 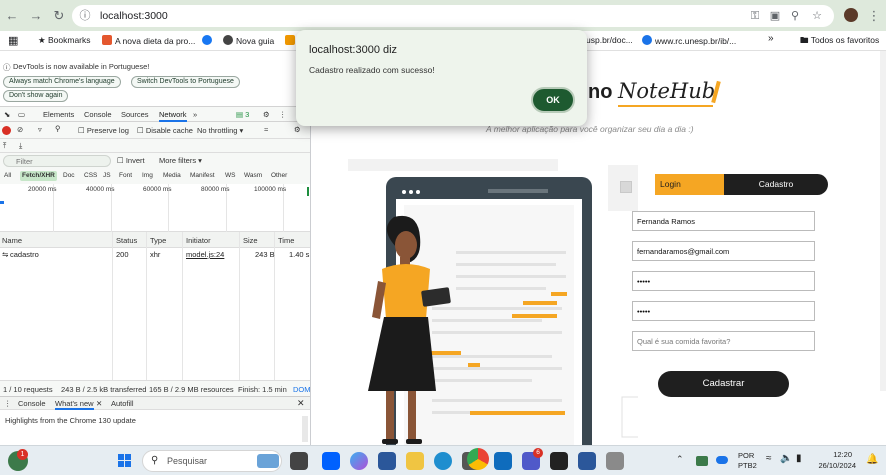 What do you see at coordinates (57, 161) in the screenshot?
I see `filter-input` at bounding box center [57, 161].